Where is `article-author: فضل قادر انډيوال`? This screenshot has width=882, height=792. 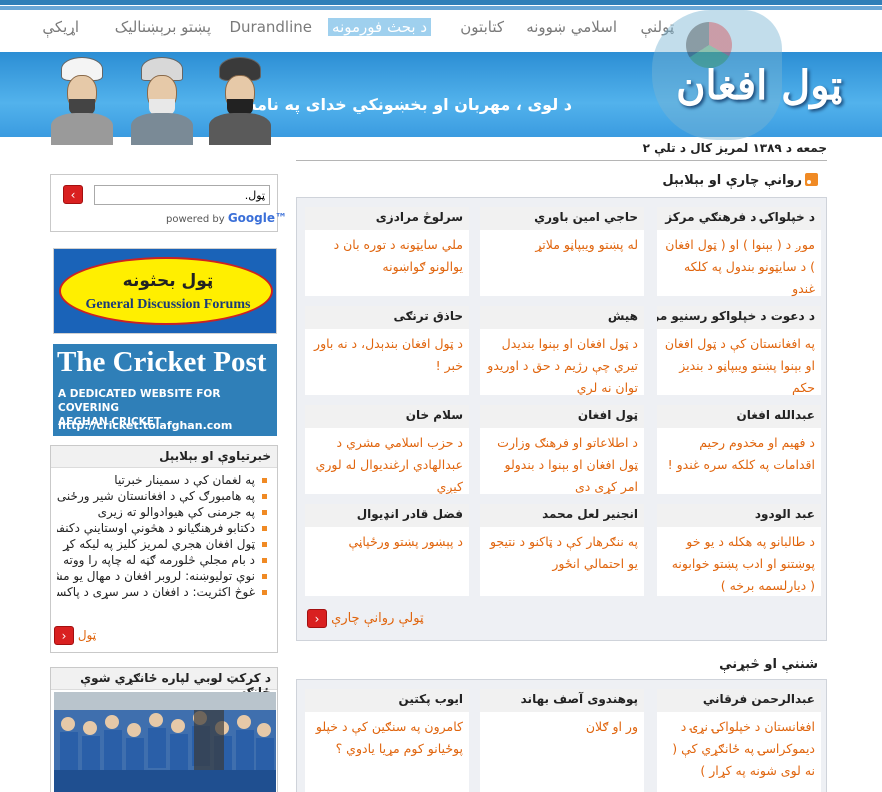
article-author: فضل قادر انډيوال is located at coordinates (387, 515).